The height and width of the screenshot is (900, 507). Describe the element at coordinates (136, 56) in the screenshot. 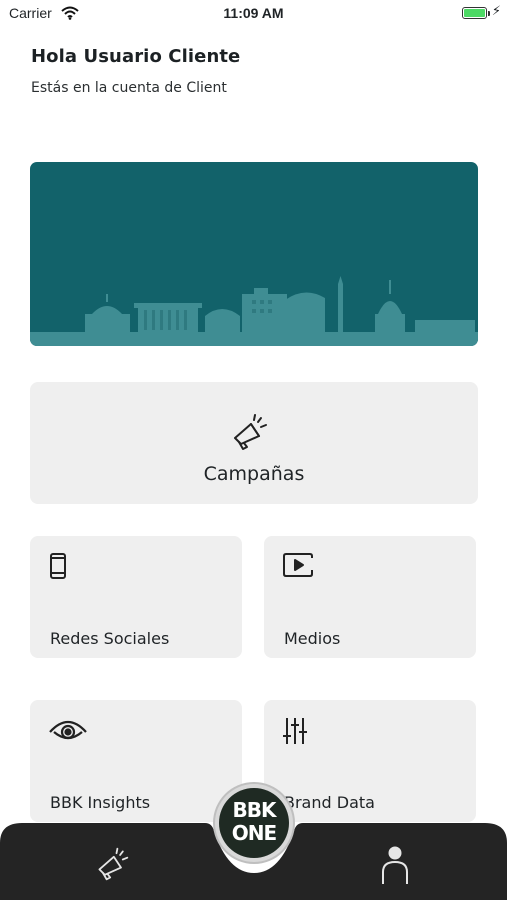

I see `greeting-title: Hola Usuario Cliente` at that location.